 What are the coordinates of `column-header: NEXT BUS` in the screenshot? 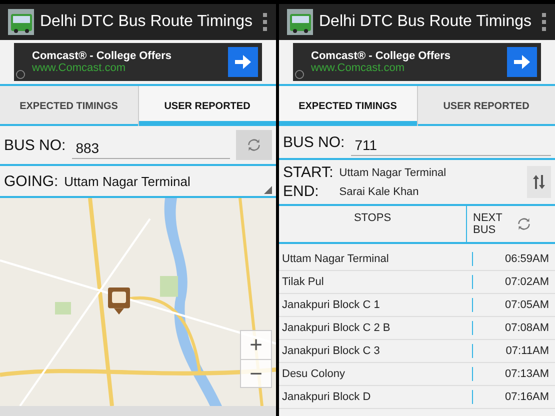 It's located at (488, 224).